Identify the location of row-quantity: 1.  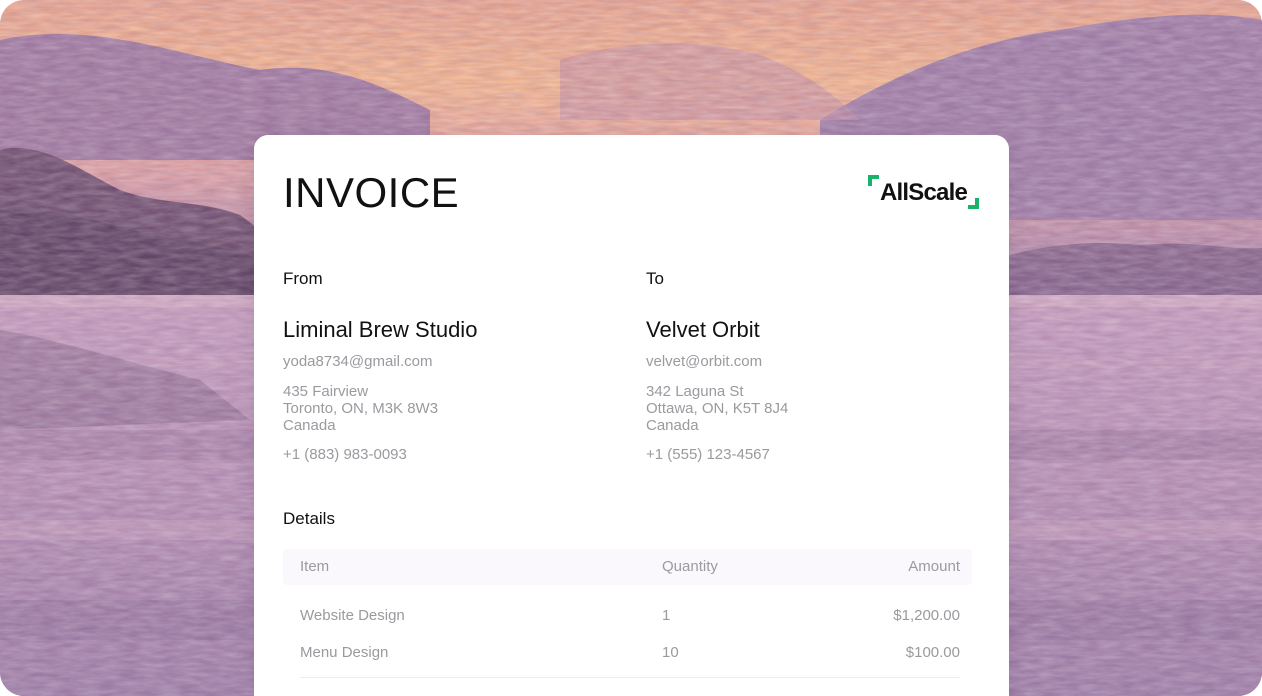
(666, 615).